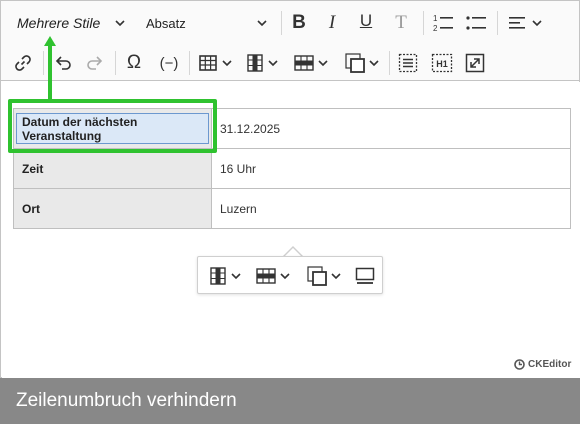 The image size is (580, 424). I want to click on align-left-icon, so click(517, 23).